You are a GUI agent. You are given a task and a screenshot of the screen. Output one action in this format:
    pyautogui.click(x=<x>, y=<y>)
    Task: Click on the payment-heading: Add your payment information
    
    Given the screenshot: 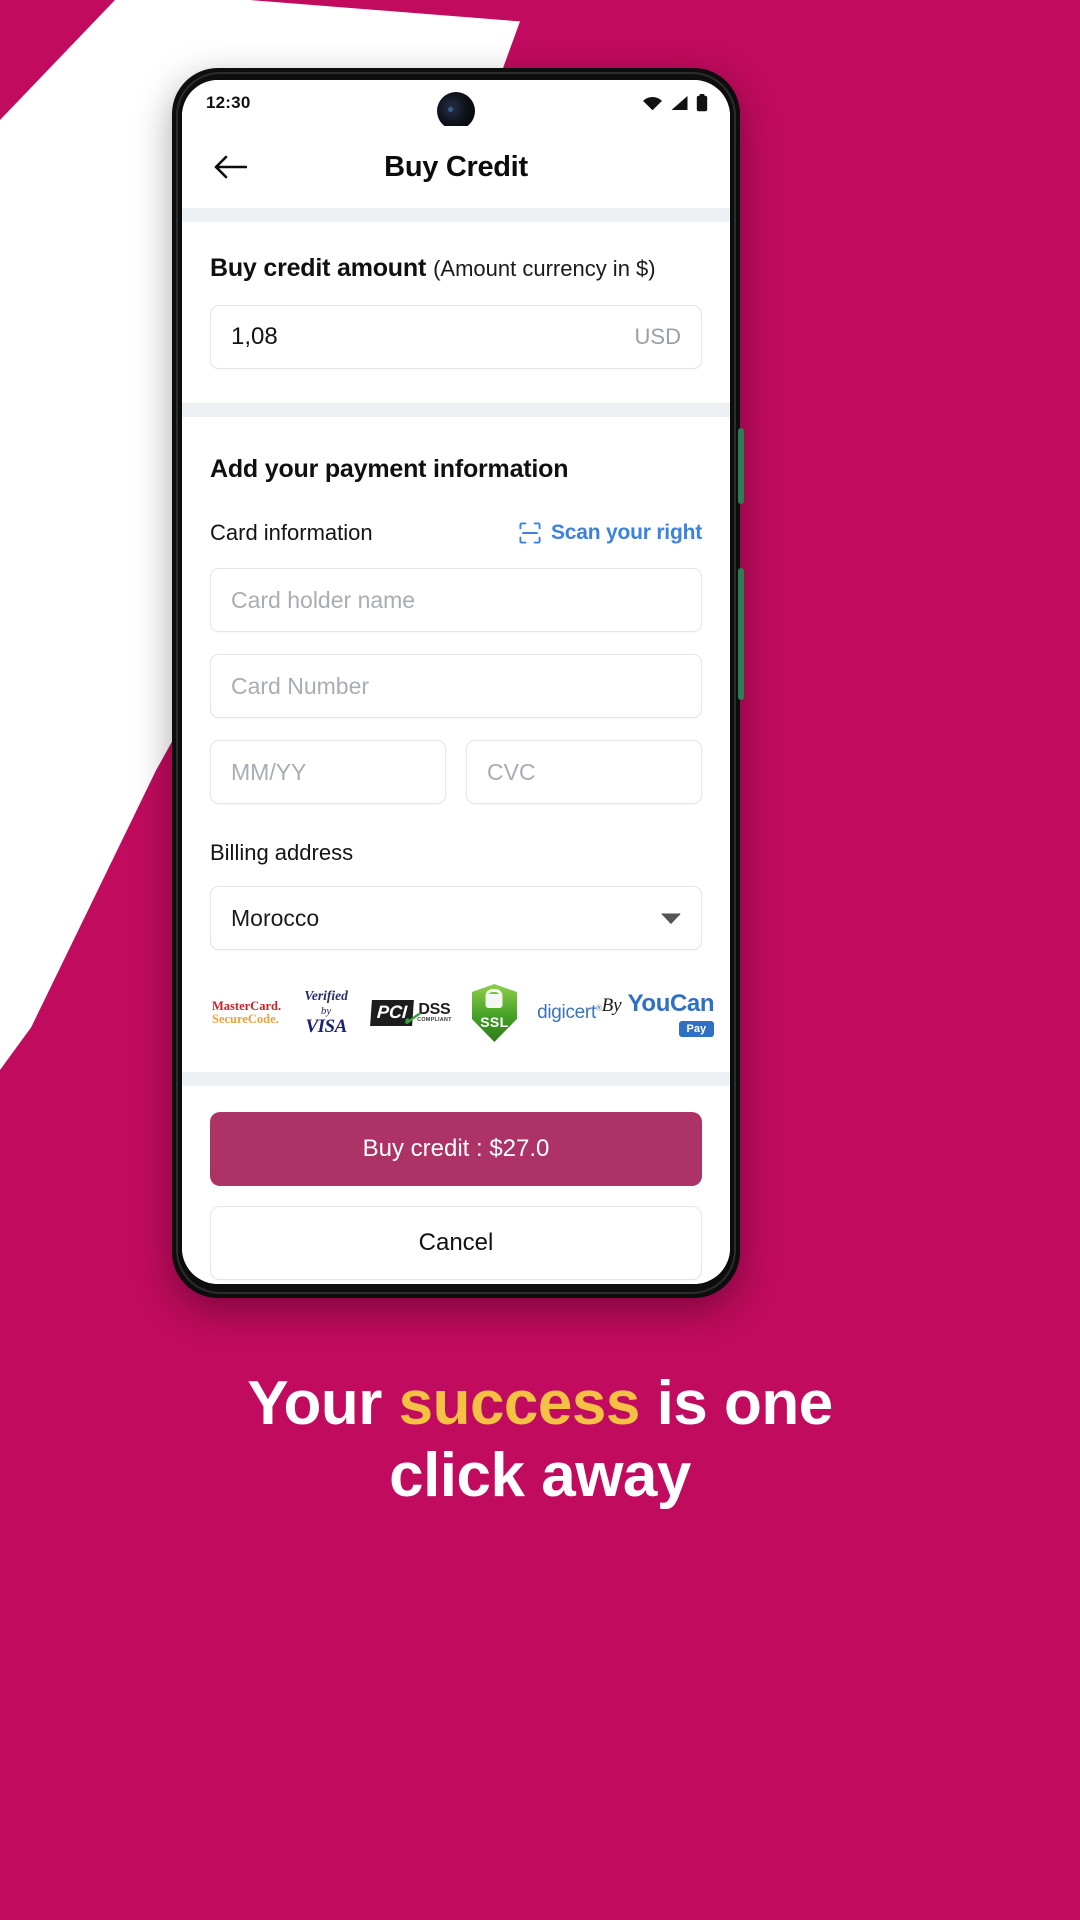 What is the action you would take?
    pyautogui.click(x=389, y=469)
    